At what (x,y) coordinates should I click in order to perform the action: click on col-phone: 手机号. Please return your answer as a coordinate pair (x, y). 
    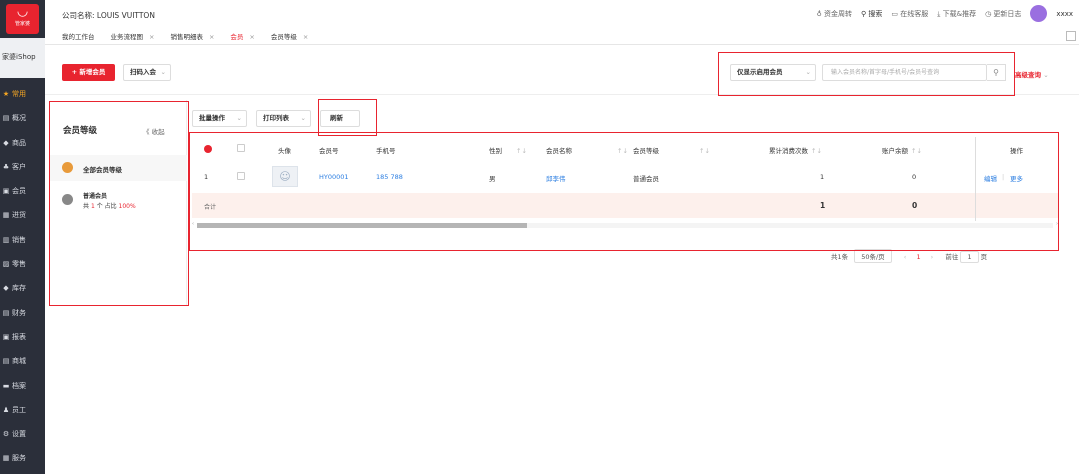
    Looking at the image, I should click on (386, 151).